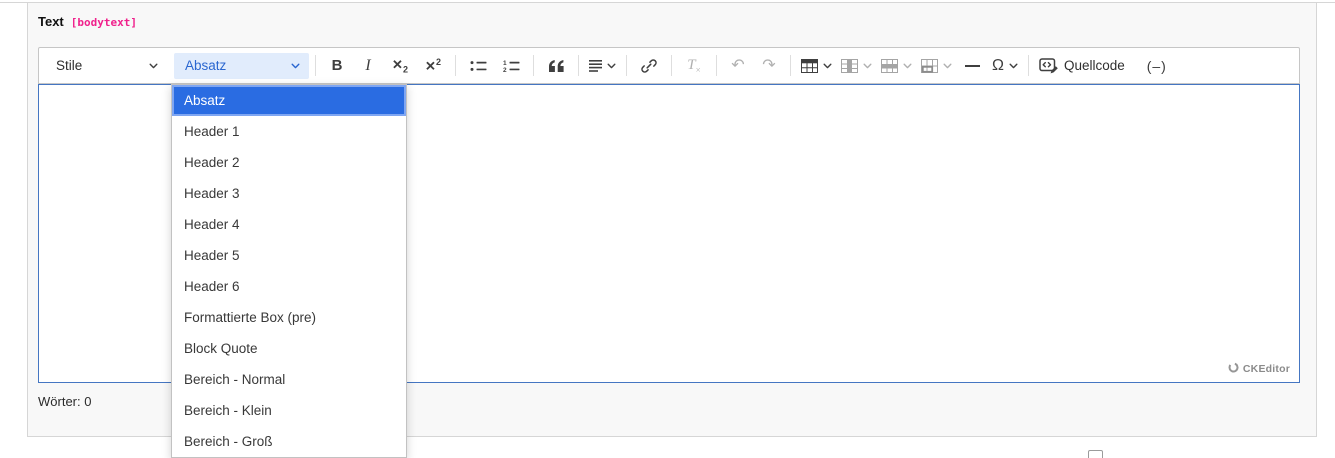  I want to click on field-label-text: Text, so click(51, 21).